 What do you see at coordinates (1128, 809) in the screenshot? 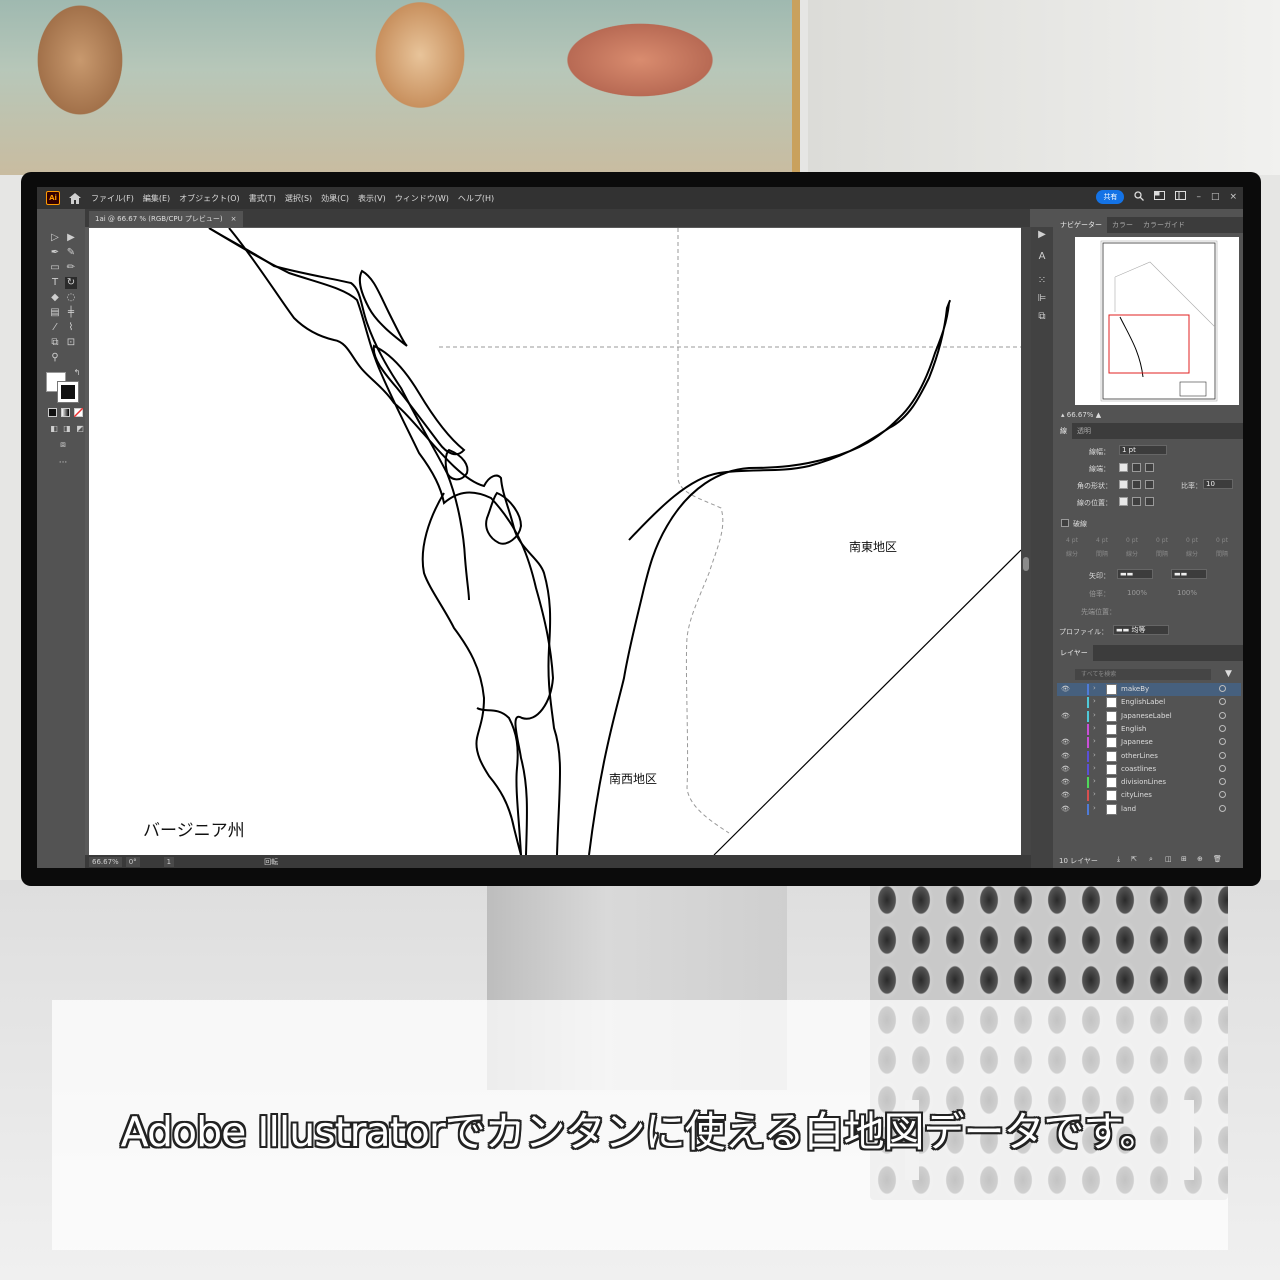
I see `layer-name: land` at bounding box center [1128, 809].